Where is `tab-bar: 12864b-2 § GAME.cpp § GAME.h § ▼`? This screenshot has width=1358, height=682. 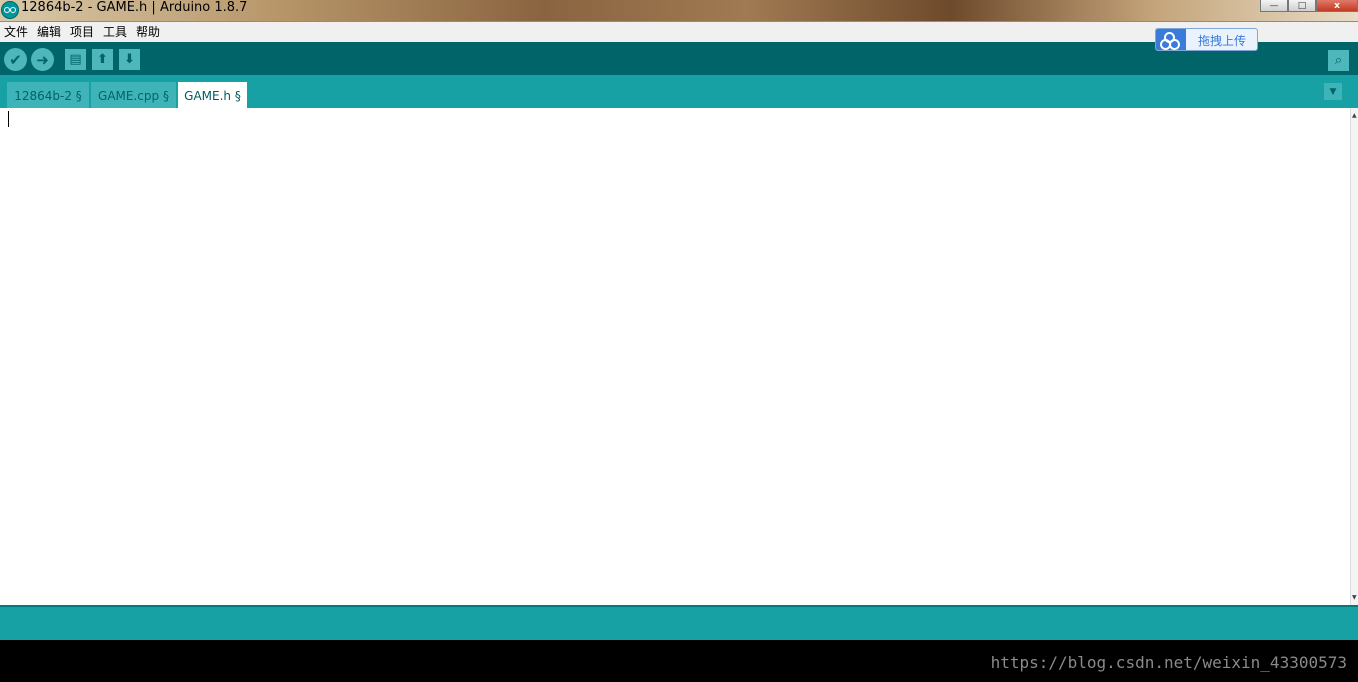 tab-bar: 12864b-2 § GAME.cpp § GAME.h § ▼ is located at coordinates (679, 91).